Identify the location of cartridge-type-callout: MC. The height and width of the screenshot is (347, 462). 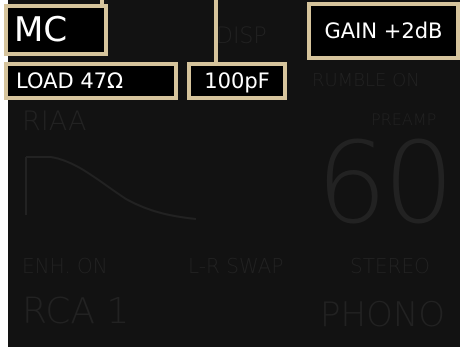
(56, 30).